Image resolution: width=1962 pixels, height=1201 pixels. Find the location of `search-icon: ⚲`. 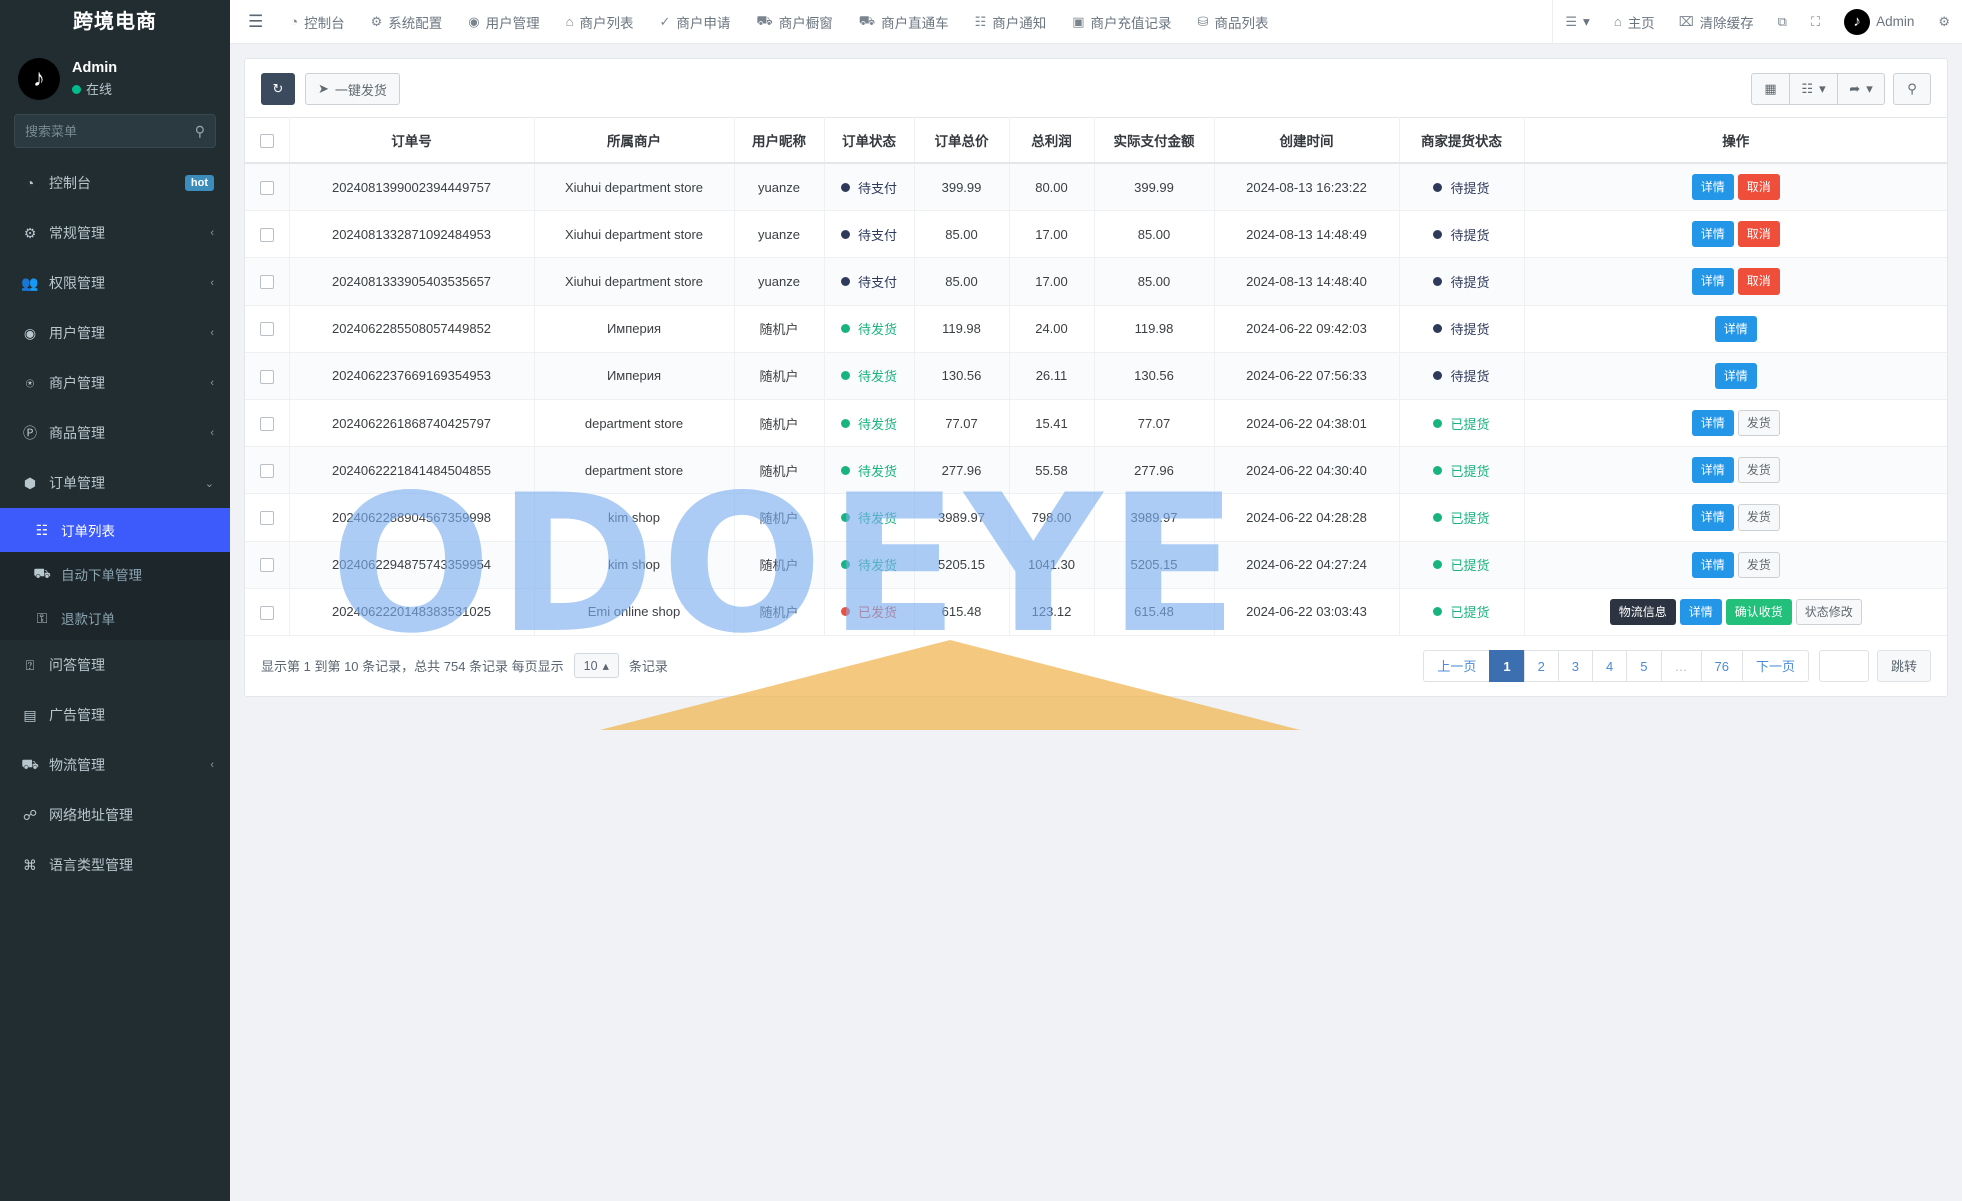

search-icon: ⚲ is located at coordinates (200, 131).